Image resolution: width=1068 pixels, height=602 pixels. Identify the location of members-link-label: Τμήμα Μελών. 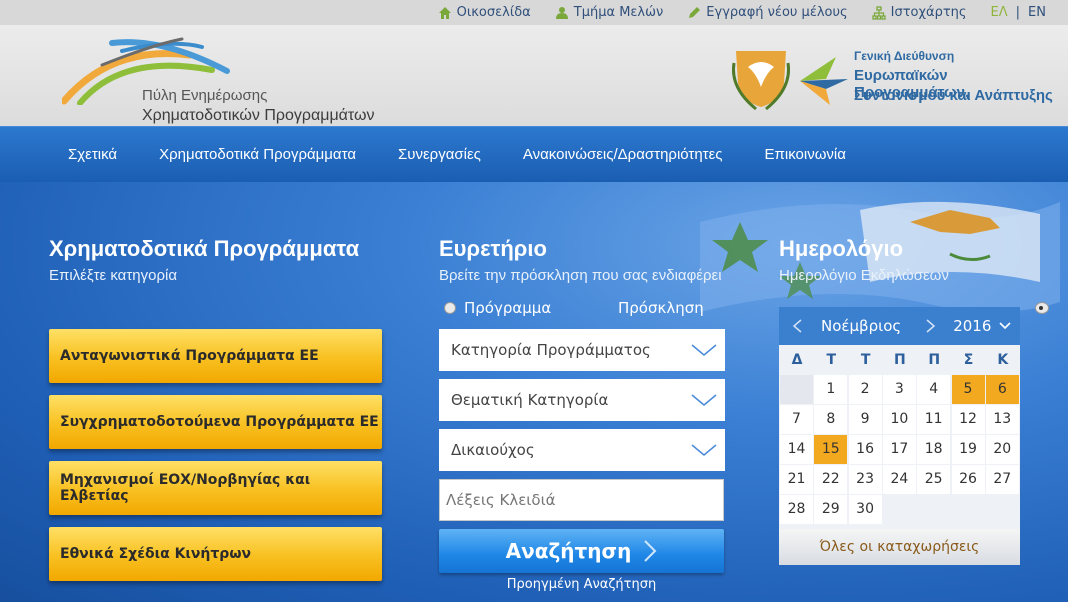
(618, 12).